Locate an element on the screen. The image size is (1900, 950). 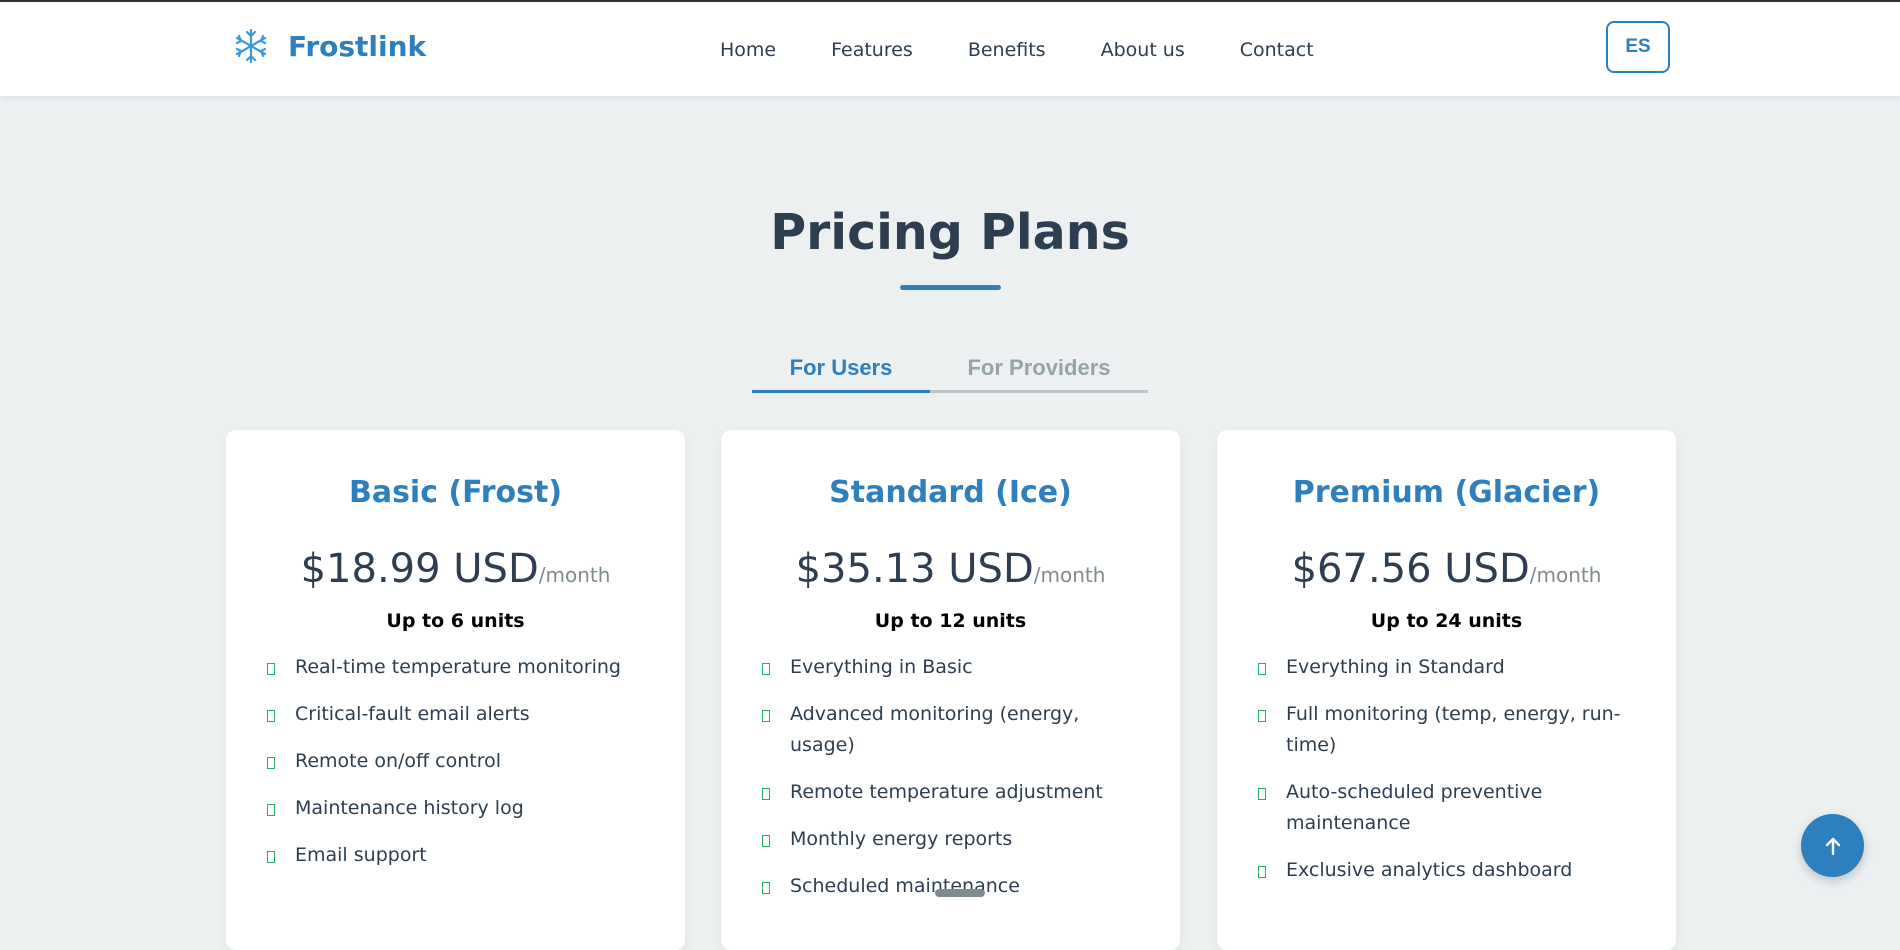
nav-features: Features is located at coordinates (872, 50).